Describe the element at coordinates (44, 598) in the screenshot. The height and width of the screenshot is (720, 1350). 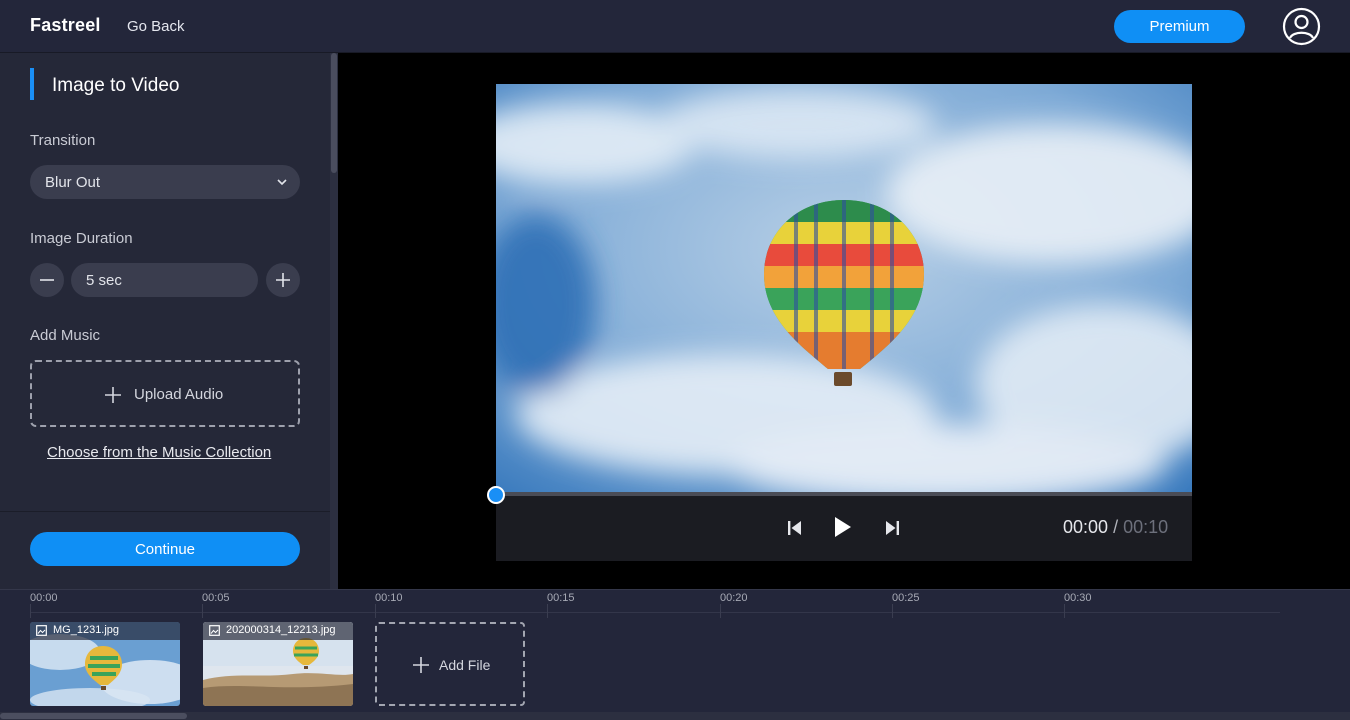
I see `timeline-tick: 00:00` at that location.